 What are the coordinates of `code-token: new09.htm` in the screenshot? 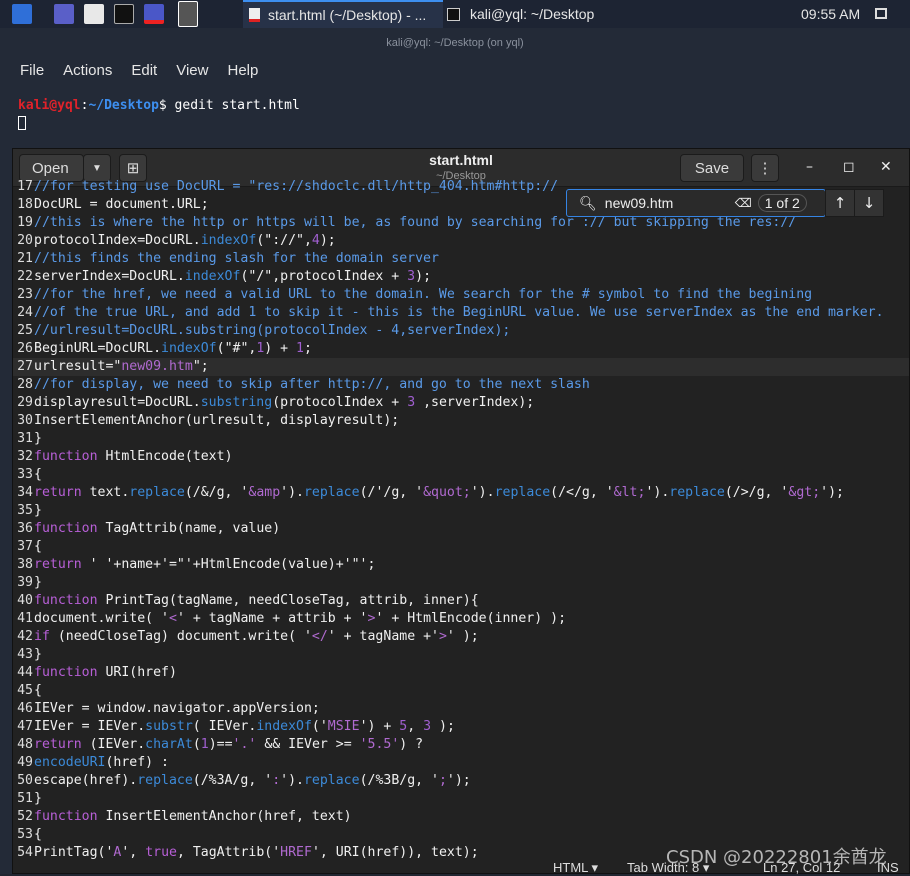 It's located at (157, 366).